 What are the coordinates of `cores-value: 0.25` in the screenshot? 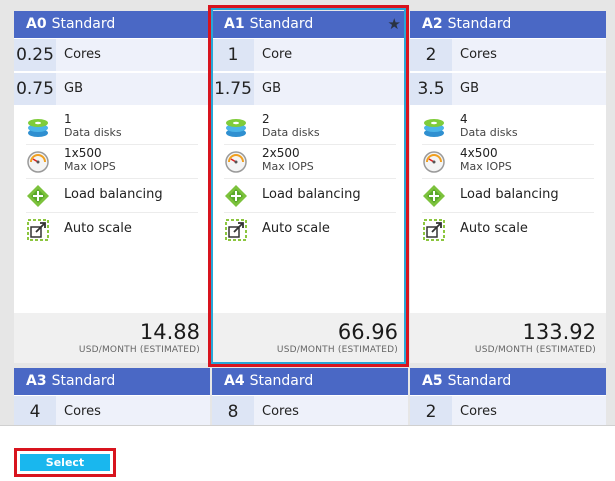 It's located at (35, 55).